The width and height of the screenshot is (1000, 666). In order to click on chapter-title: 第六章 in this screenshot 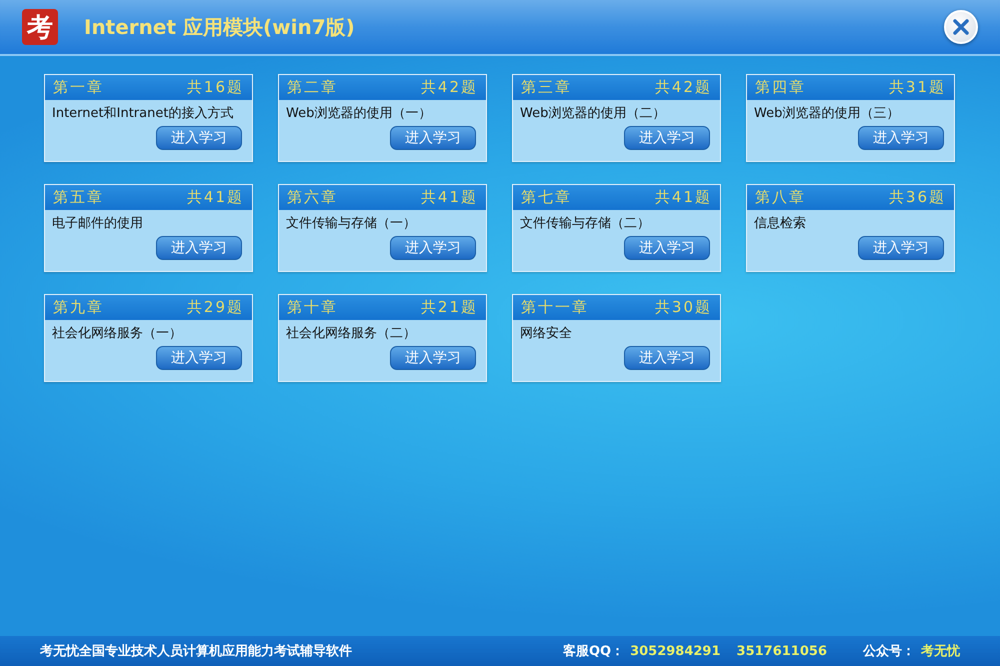, I will do `click(312, 197)`.